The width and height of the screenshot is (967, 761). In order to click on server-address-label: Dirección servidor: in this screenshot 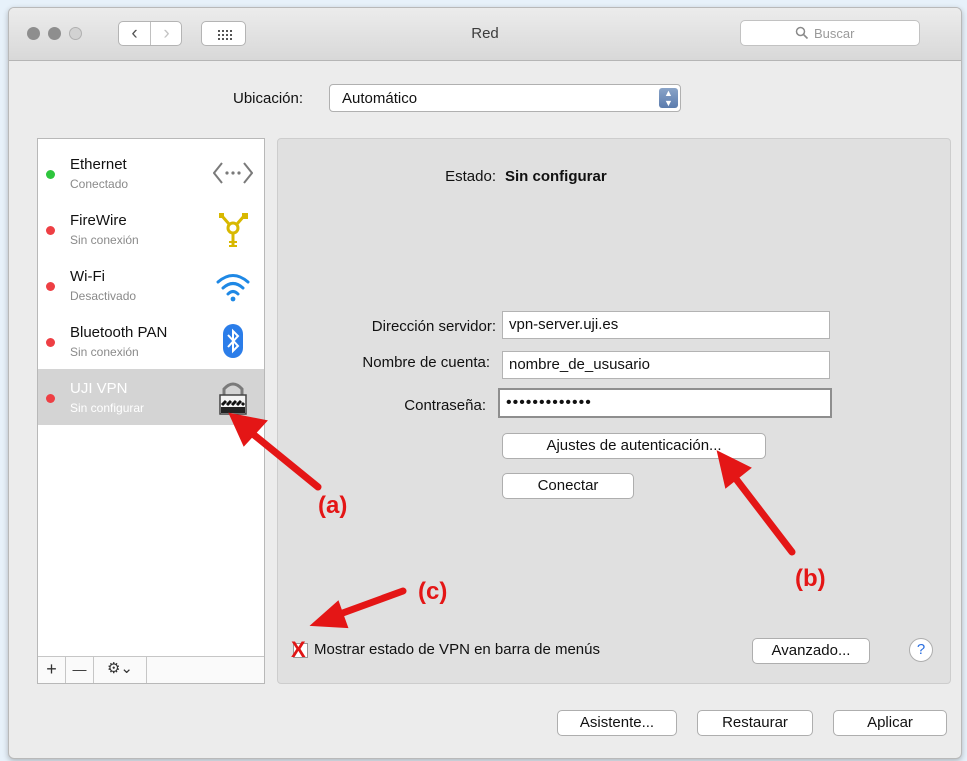, I will do `click(433, 326)`.